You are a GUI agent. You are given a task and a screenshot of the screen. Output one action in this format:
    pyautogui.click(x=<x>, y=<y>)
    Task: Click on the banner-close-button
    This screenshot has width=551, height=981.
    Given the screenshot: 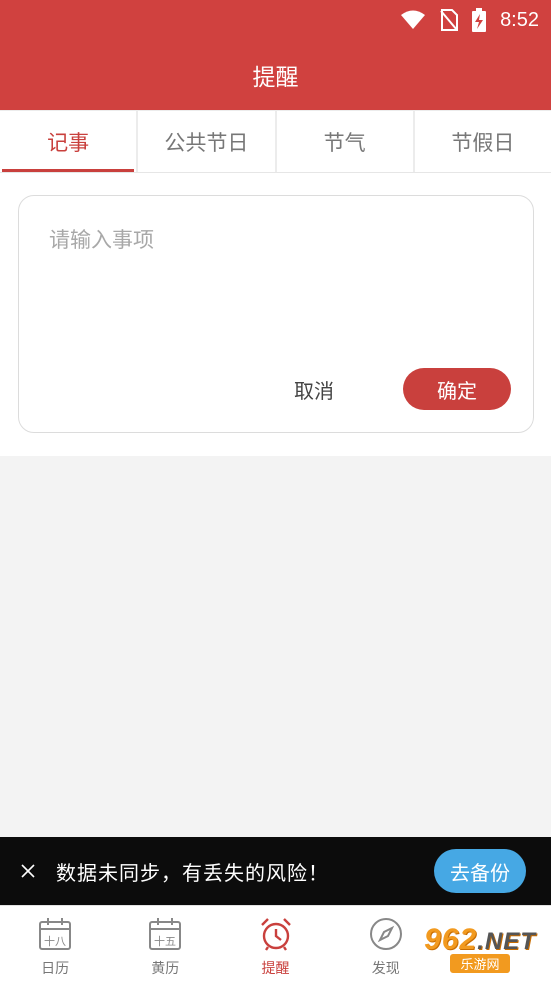 What is the action you would take?
    pyautogui.click(x=28, y=871)
    